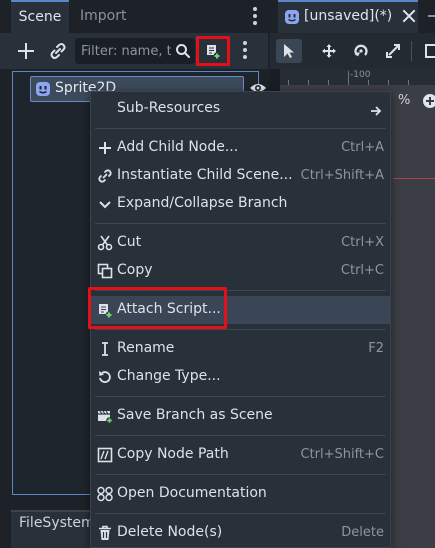 The width and height of the screenshot is (435, 548). I want to click on cursor-icon, so click(289, 51).